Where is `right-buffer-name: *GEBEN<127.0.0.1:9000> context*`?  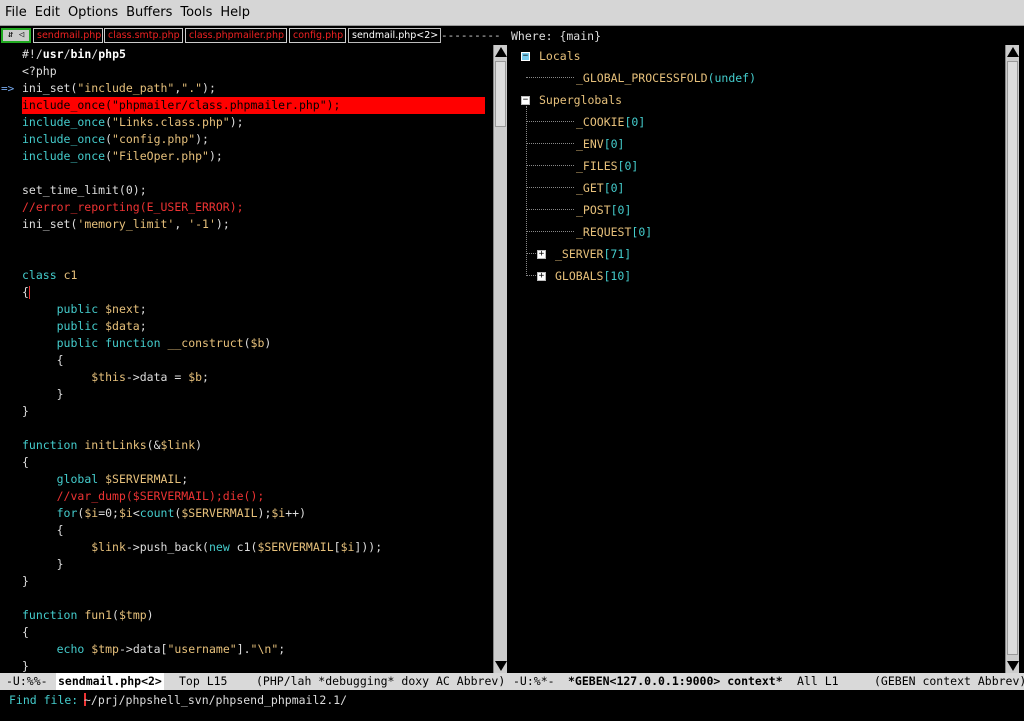
right-buffer-name: *GEBEN<127.0.0.1:9000> context* is located at coordinates (675, 681).